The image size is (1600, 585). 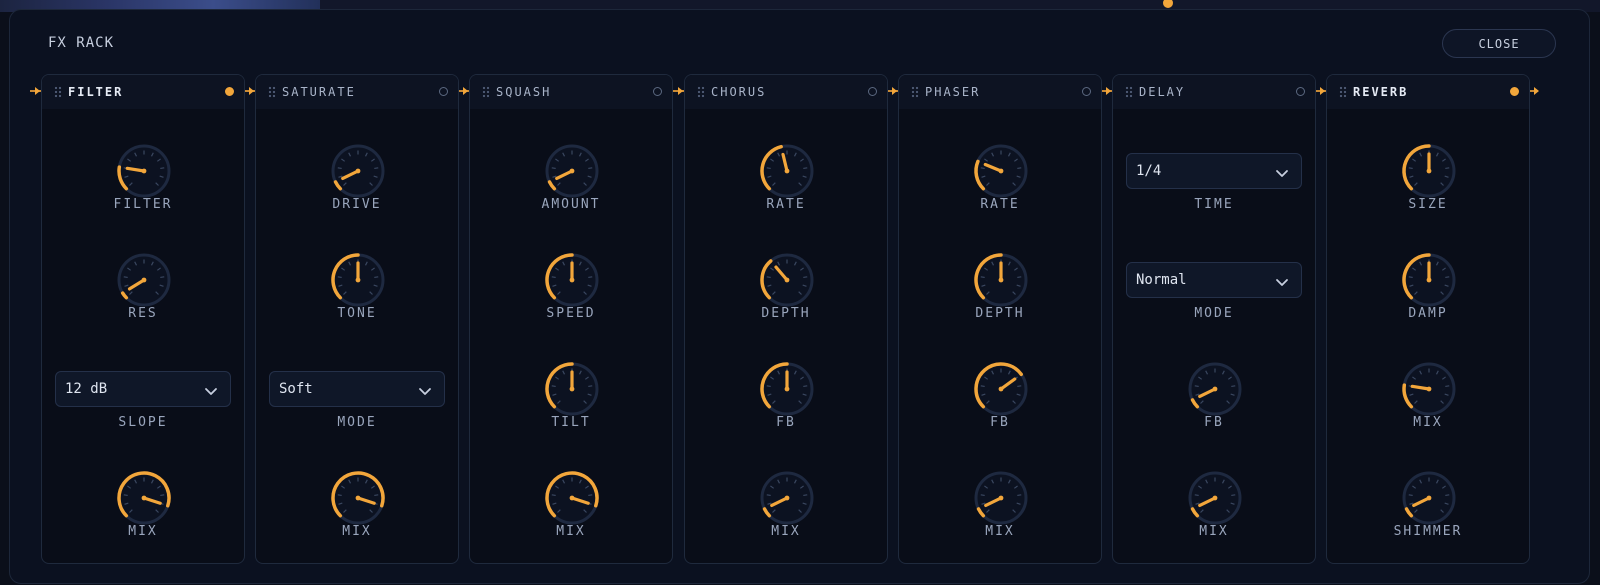 What do you see at coordinates (1161, 280) in the screenshot?
I see `select-value: Normal` at bounding box center [1161, 280].